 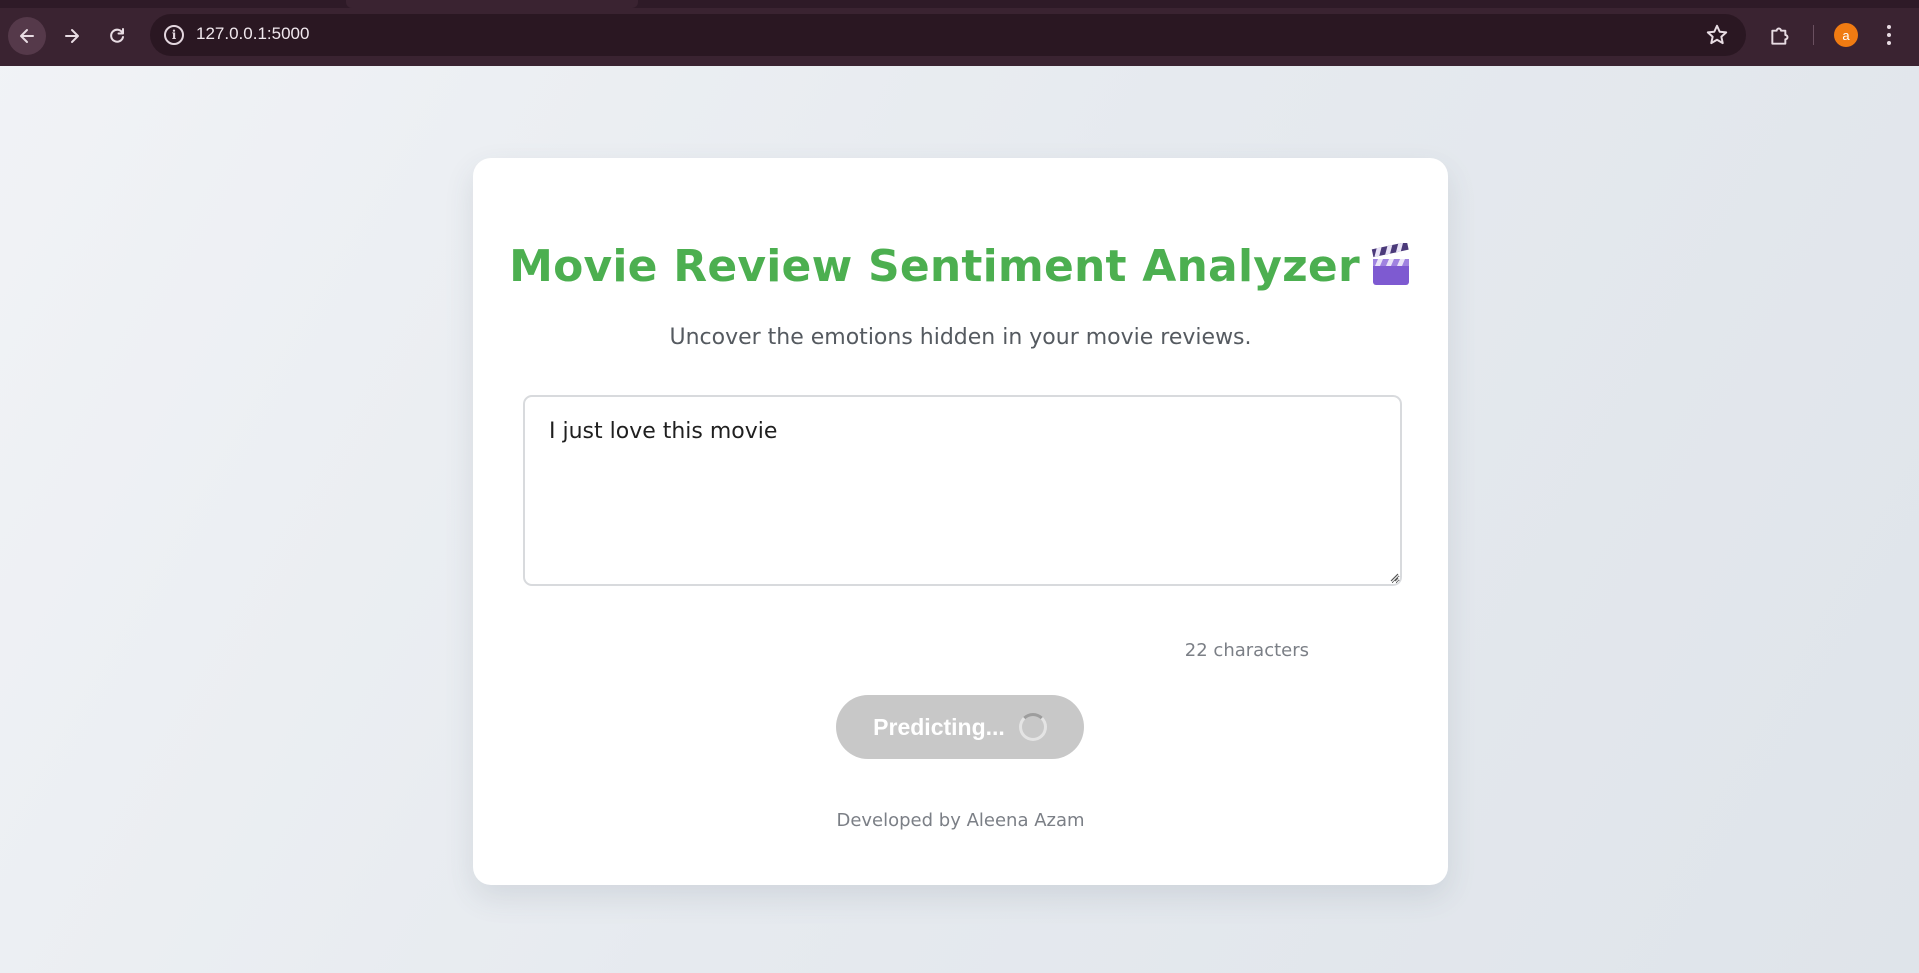 What do you see at coordinates (960, 820) in the screenshot?
I see `footer-credit: Developed by Aleena Azam` at bounding box center [960, 820].